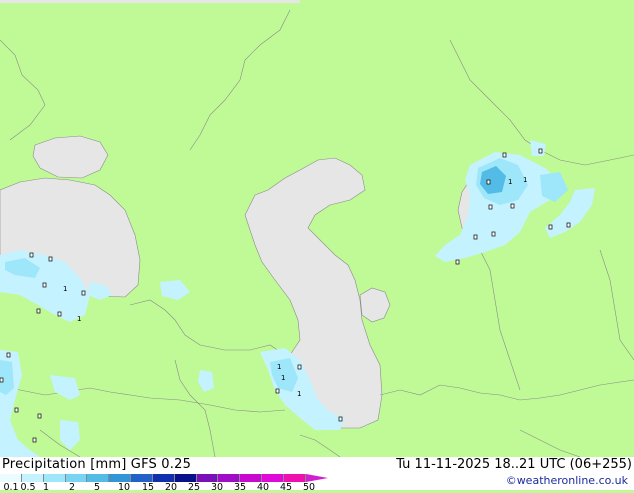  What do you see at coordinates (11, 487) in the screenshot?
I see `scale-label: 0.1` at bounding box center [11, 487].